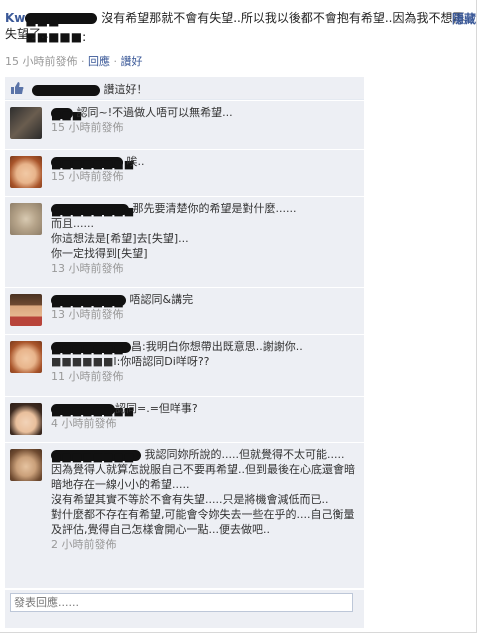 This screenshot has width=484, height=639. What do you see at coordinates (135, 161) in the screenshot?
I see `comment-text: 唉..` at bounding box center [135, 161].